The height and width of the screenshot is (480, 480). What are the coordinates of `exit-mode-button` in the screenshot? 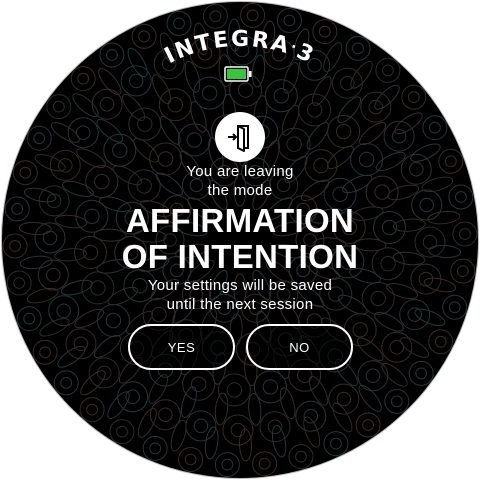 It's located at (240, 137).